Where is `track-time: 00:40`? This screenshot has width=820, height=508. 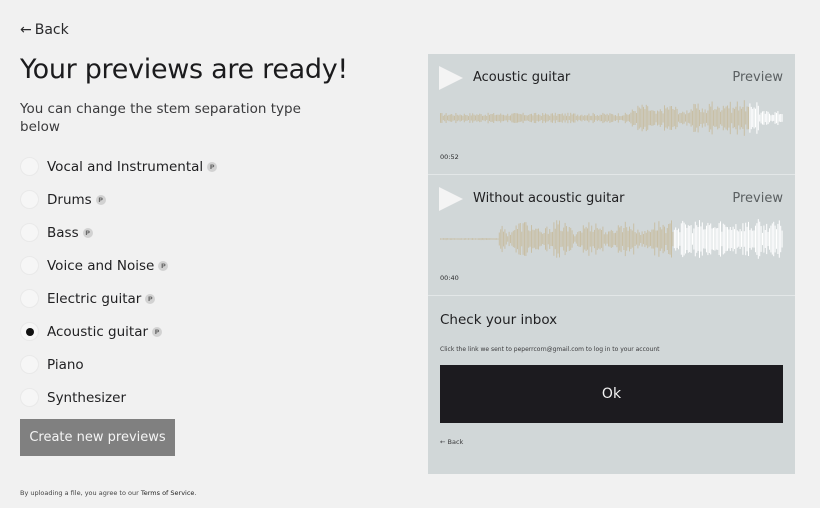 track-time: 00:40 is located at coordinates (449, 278).